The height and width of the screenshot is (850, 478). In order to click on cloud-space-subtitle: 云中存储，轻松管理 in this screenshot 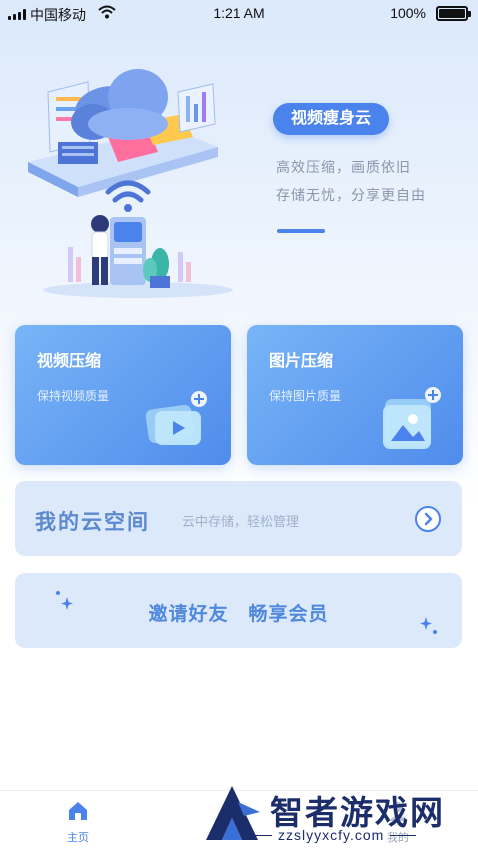, I will do `click(241, 521)`.